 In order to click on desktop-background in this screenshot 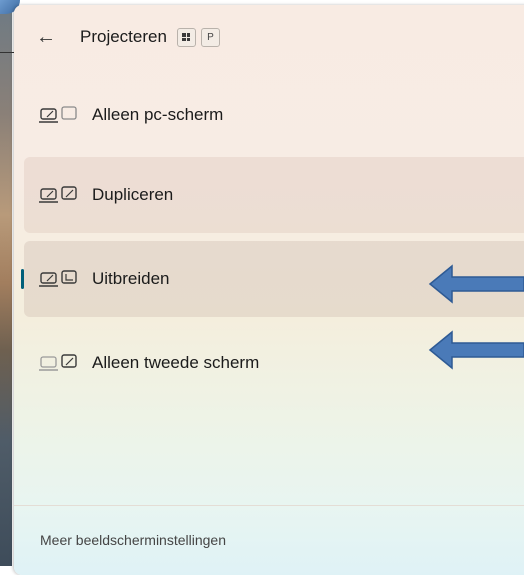, I will do `click(6, 283)`.